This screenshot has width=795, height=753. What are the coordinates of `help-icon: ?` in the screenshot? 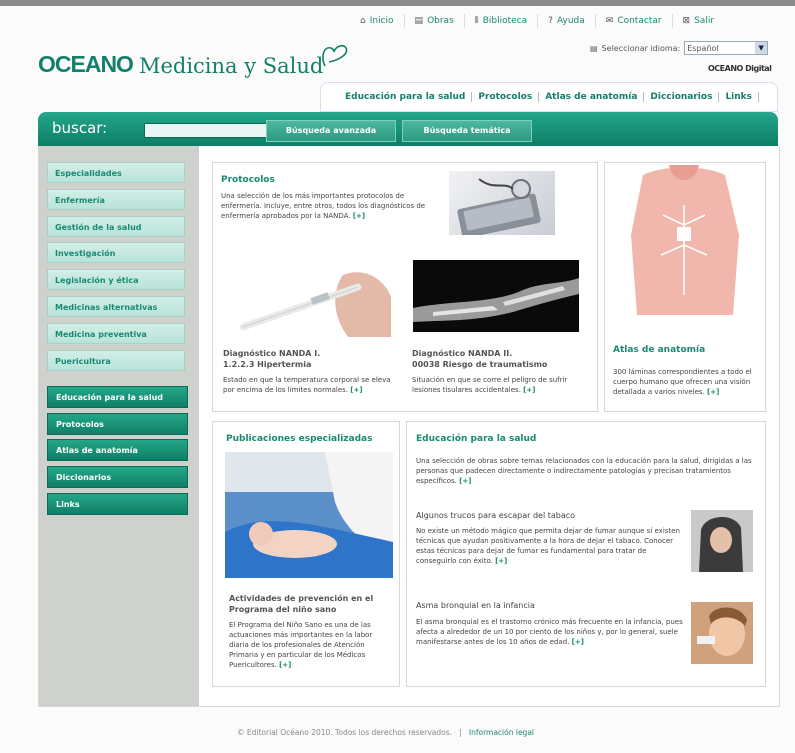 It's located at (550, 21).